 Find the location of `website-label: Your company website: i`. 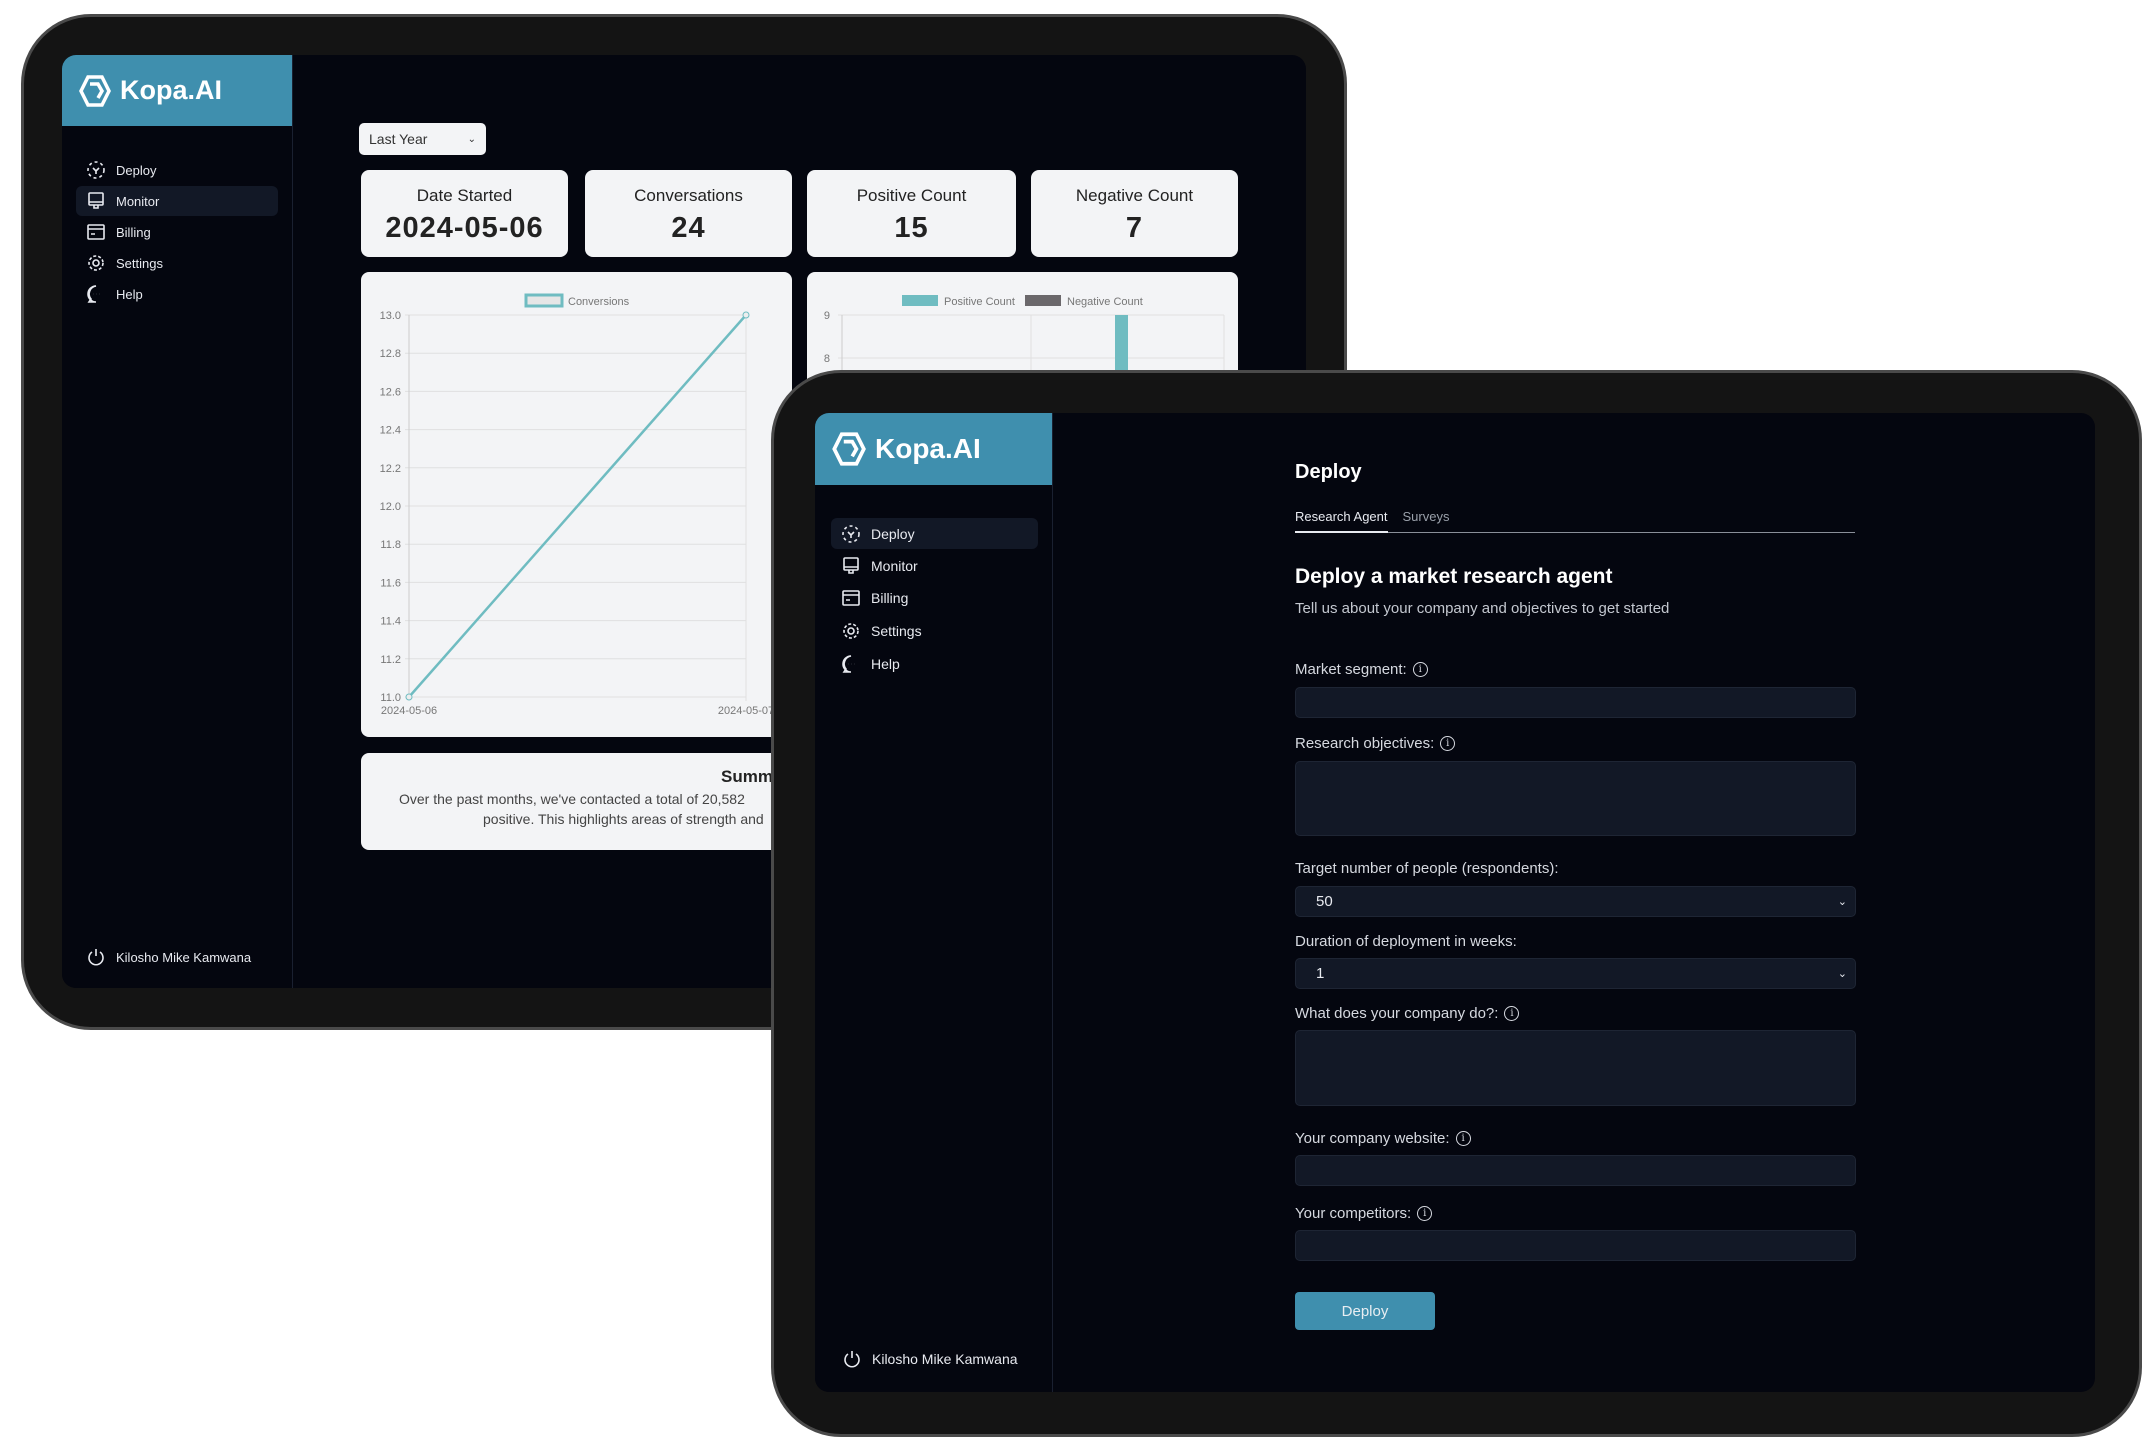

website-label: Your company website: i is located at coordinates (1383, 1138).